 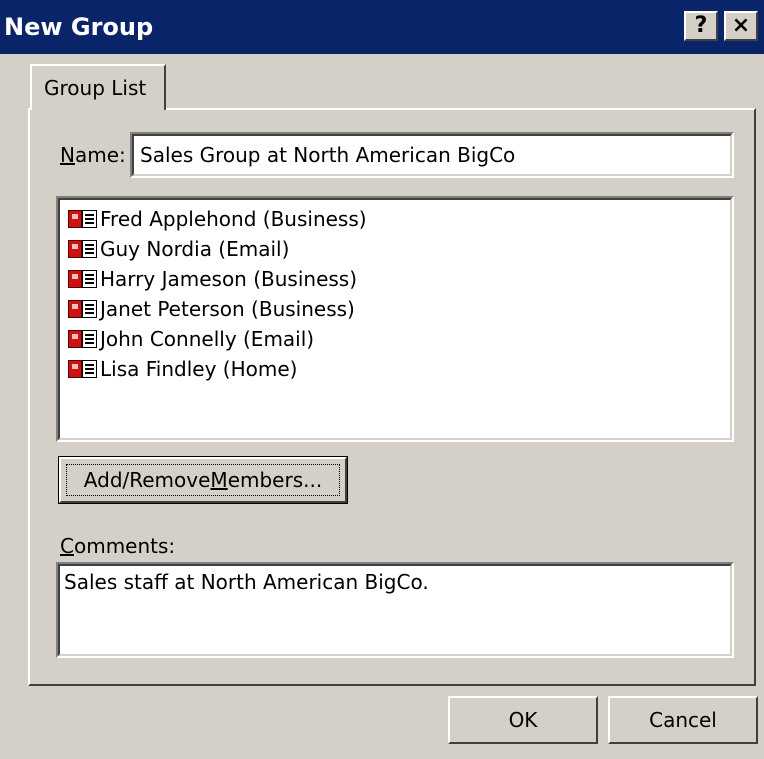 I want to click on list-item-label: Lisa Findley (Home), so click(x=199, y=369).